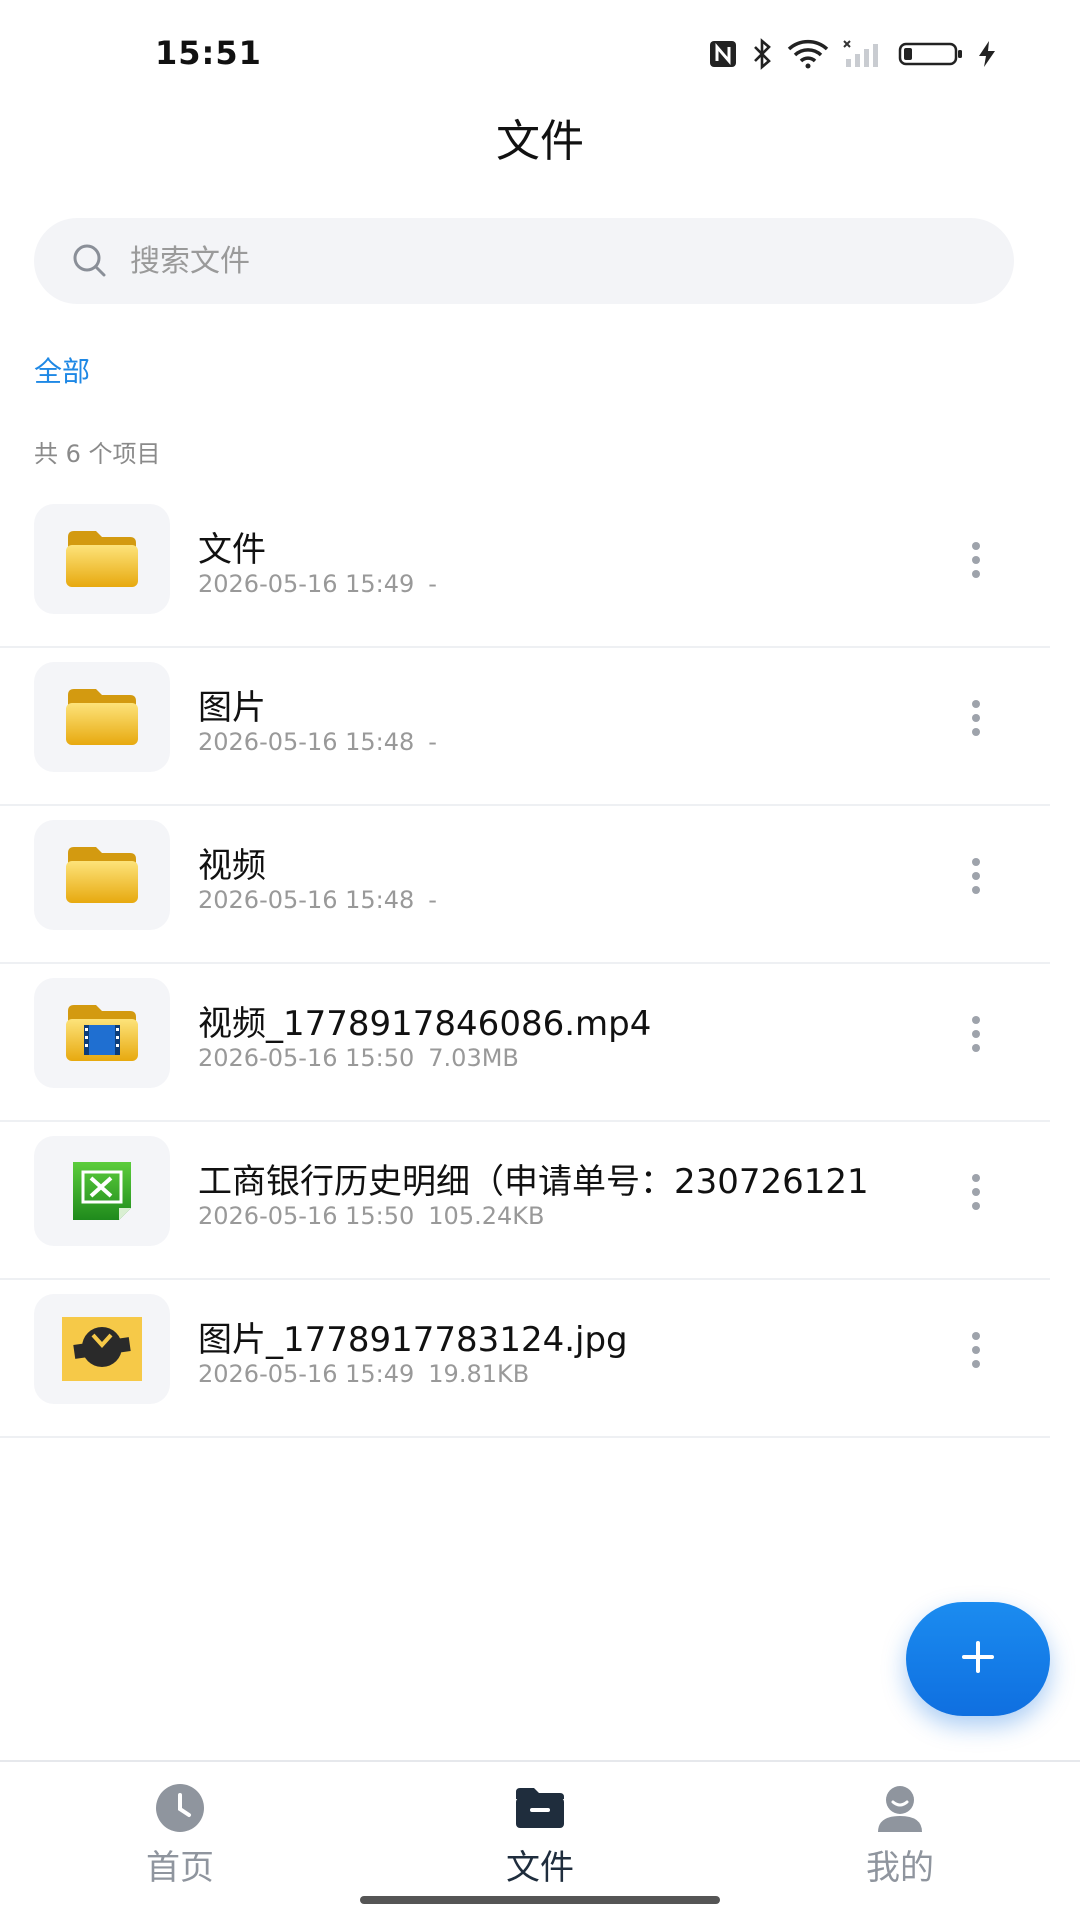 The image size is (1080, 1922). I want to click on plus-icon, so click(978, 1659).